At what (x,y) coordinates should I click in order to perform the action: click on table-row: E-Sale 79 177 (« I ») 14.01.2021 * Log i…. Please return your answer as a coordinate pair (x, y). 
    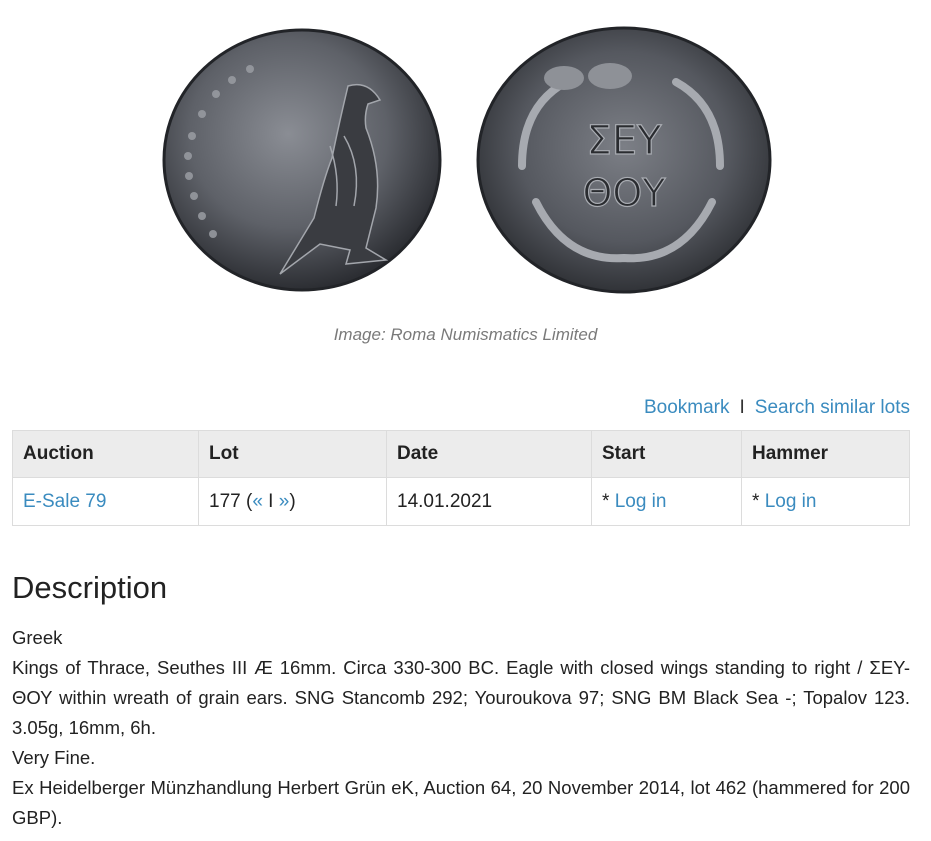
    Looking at the image, I should click on (461, 501).